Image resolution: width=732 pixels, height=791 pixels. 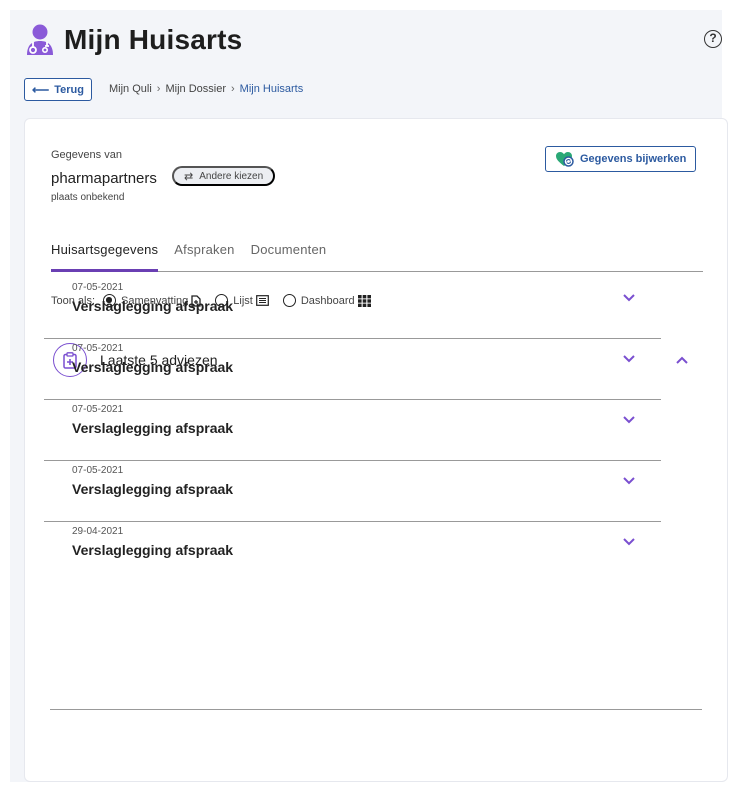 I want to click on back-label: Terug, so click(x=69, y=89).